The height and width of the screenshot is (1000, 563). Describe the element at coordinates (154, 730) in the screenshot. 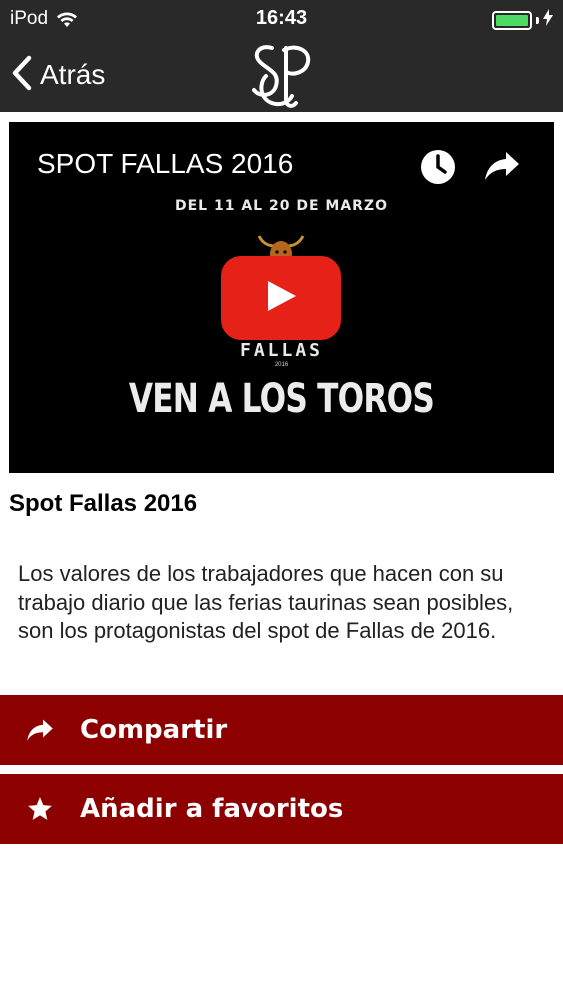

I see `share-label: Compartir` at that location.